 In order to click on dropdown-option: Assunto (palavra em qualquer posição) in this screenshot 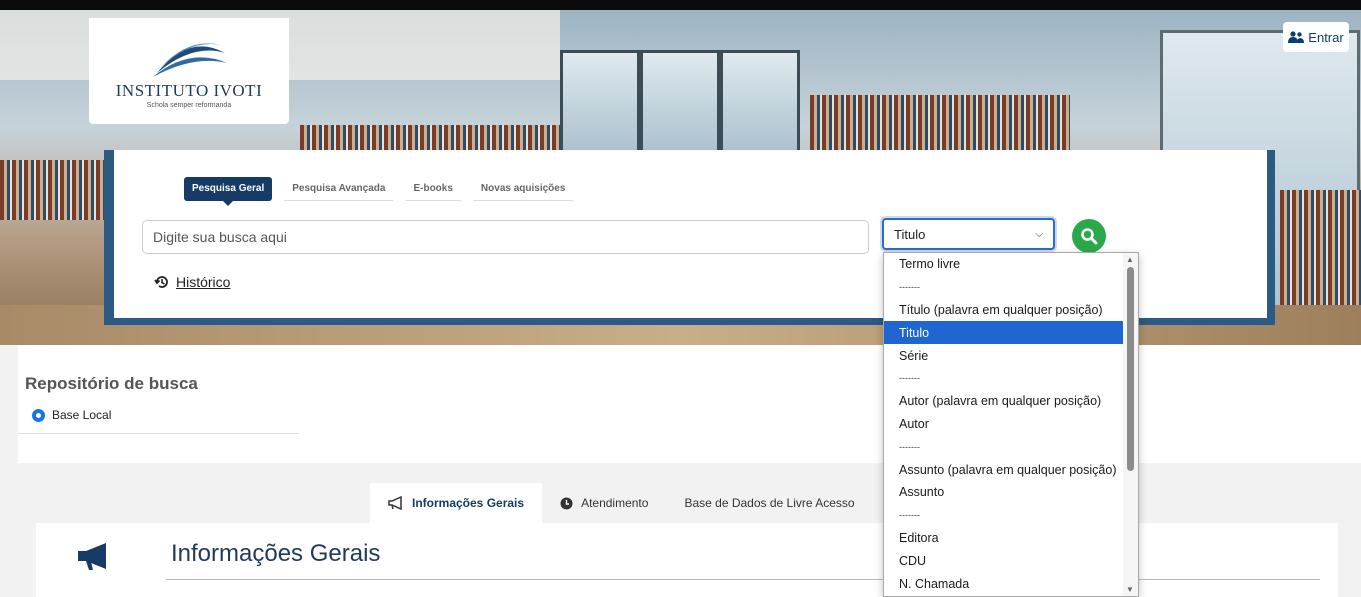, I will do `click(1011, 469)`.